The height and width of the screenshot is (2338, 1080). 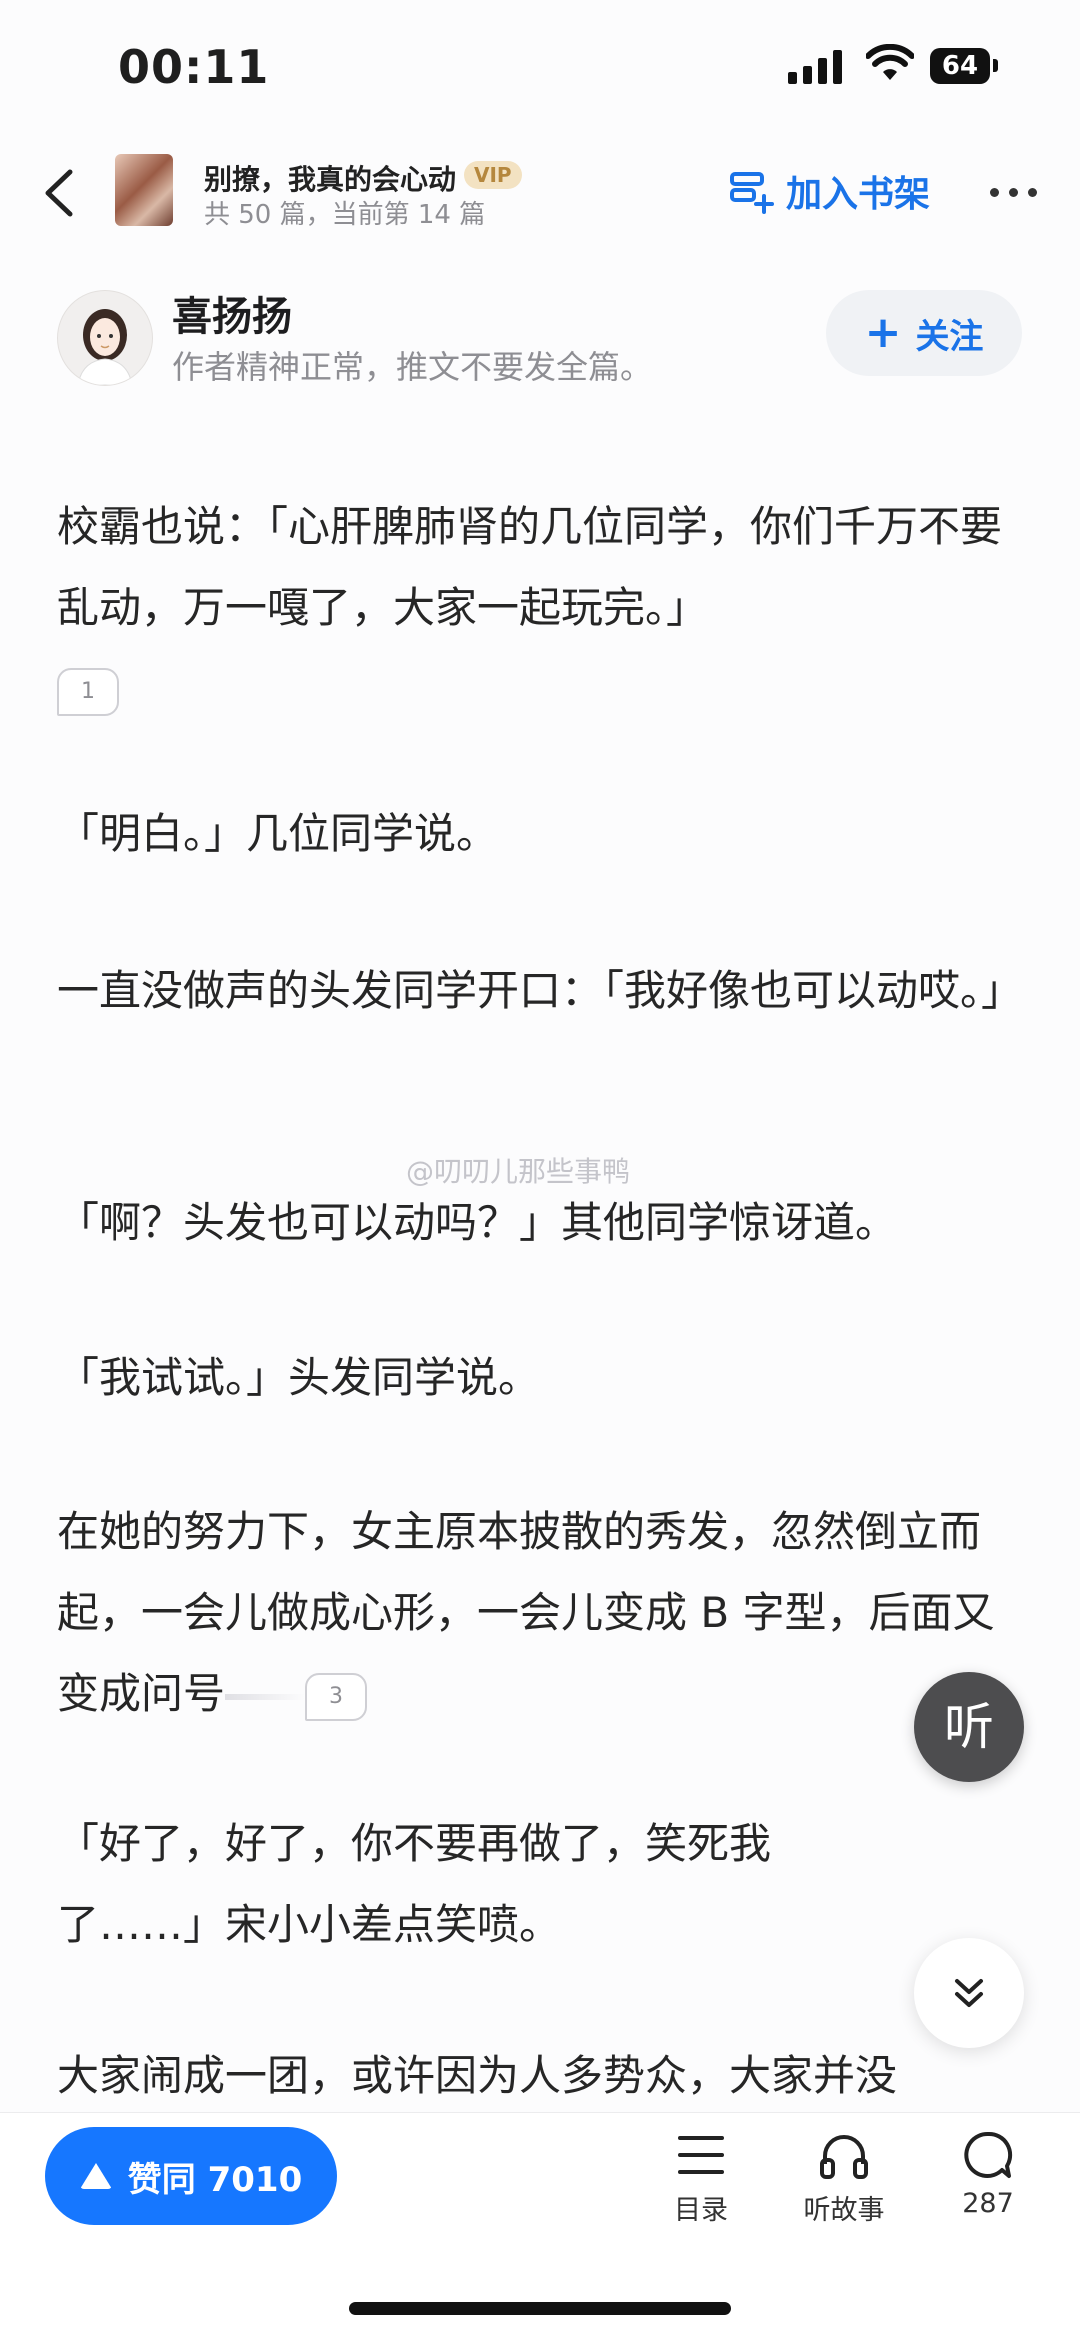 What do you see at coordinates (858, 194) in the screenshot?
I see `add-to-shelf-label: 加入书架` at bounding box center [858, 194].